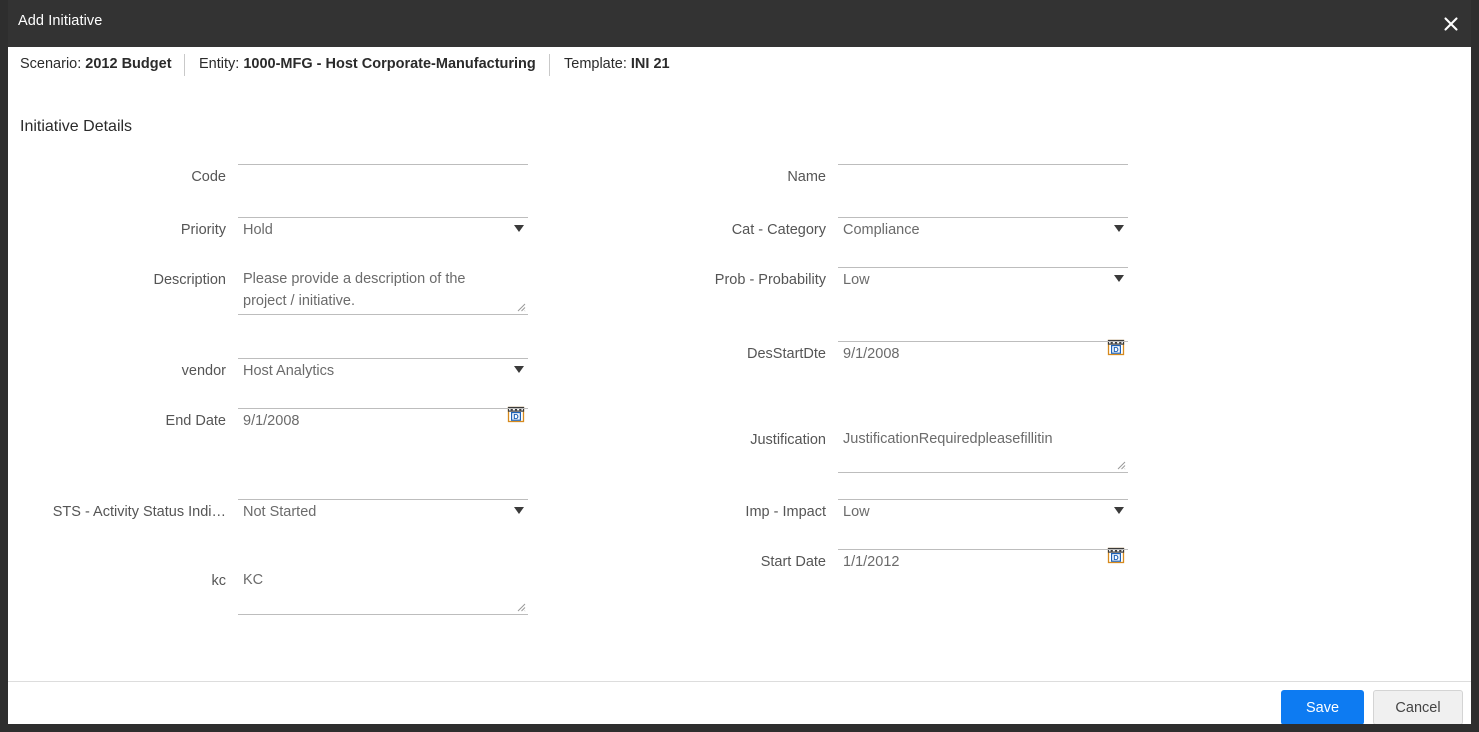  What do you see at coordinates (881, 230) in the screenshot?
I see `field-category-value: Compliance` at bounding box center [881, 230].